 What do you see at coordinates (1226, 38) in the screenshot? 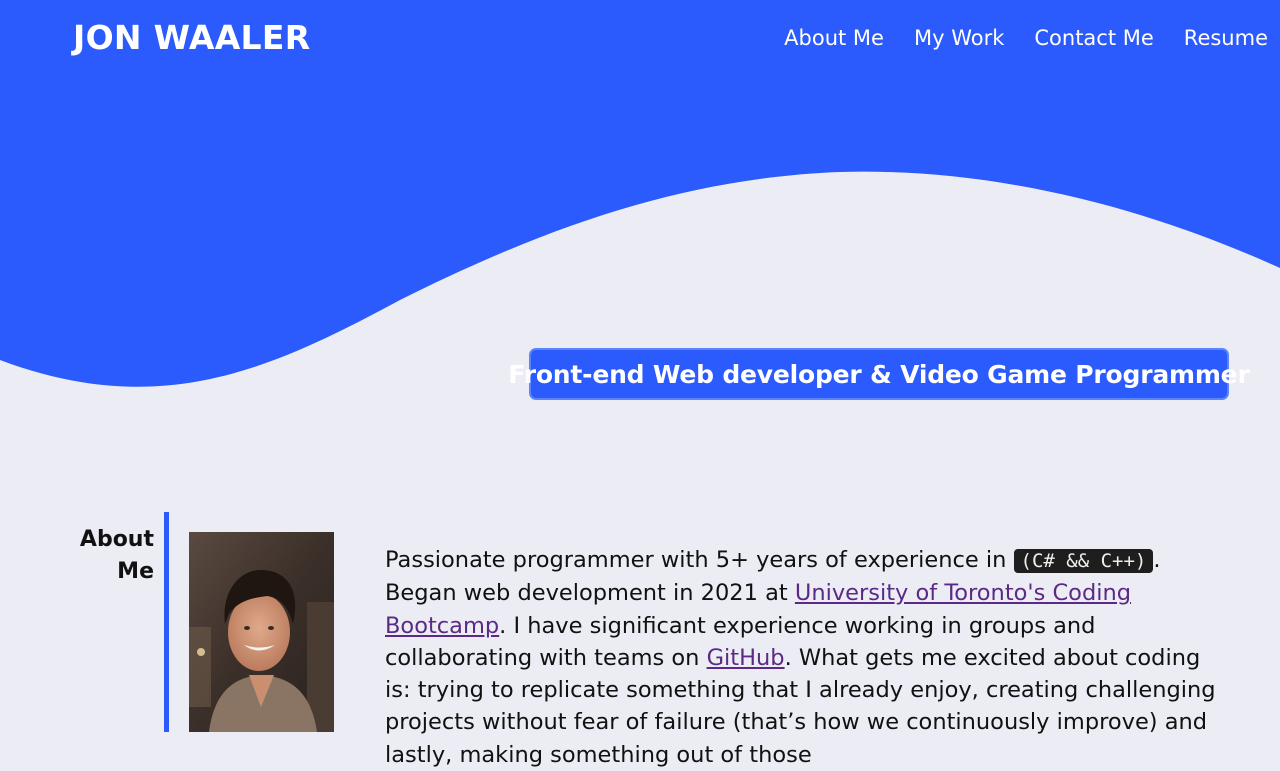
I see `nav-resume: Resume` at bounding box center [1226, 38].